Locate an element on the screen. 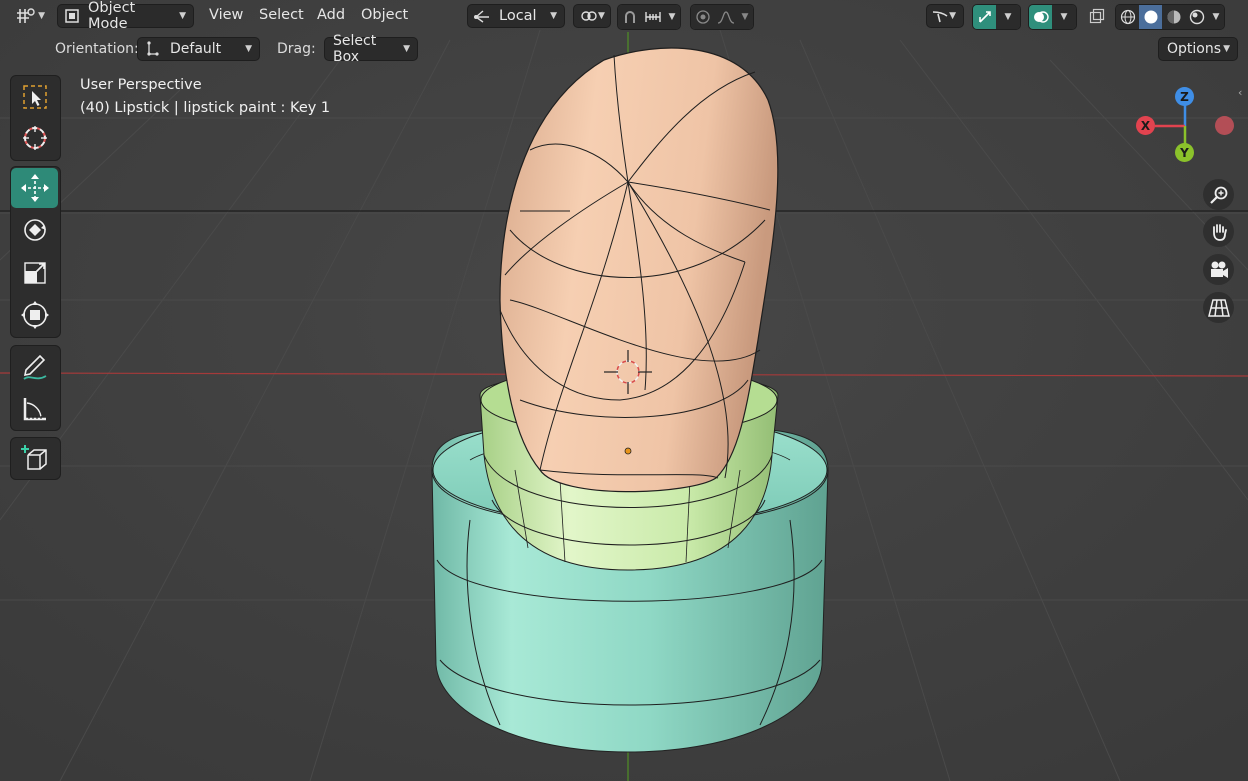  menu-view: View is located at coordinates (226, 15).